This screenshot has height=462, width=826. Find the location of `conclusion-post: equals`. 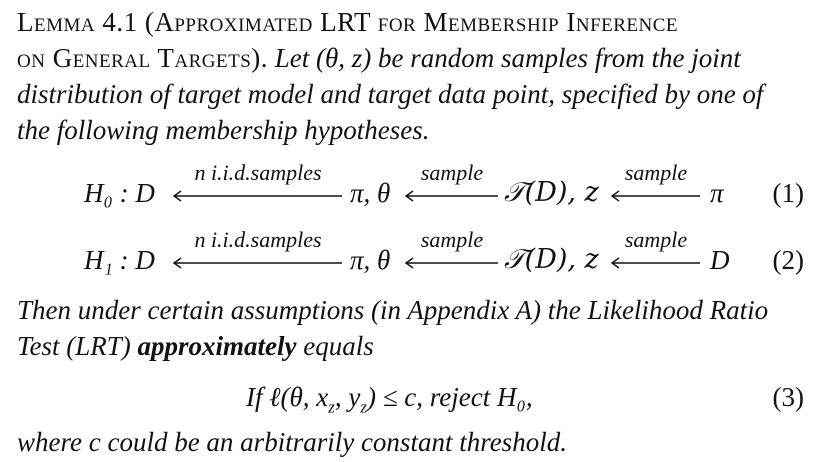

conclusion-post: equals is located at coordinates (335, 346).